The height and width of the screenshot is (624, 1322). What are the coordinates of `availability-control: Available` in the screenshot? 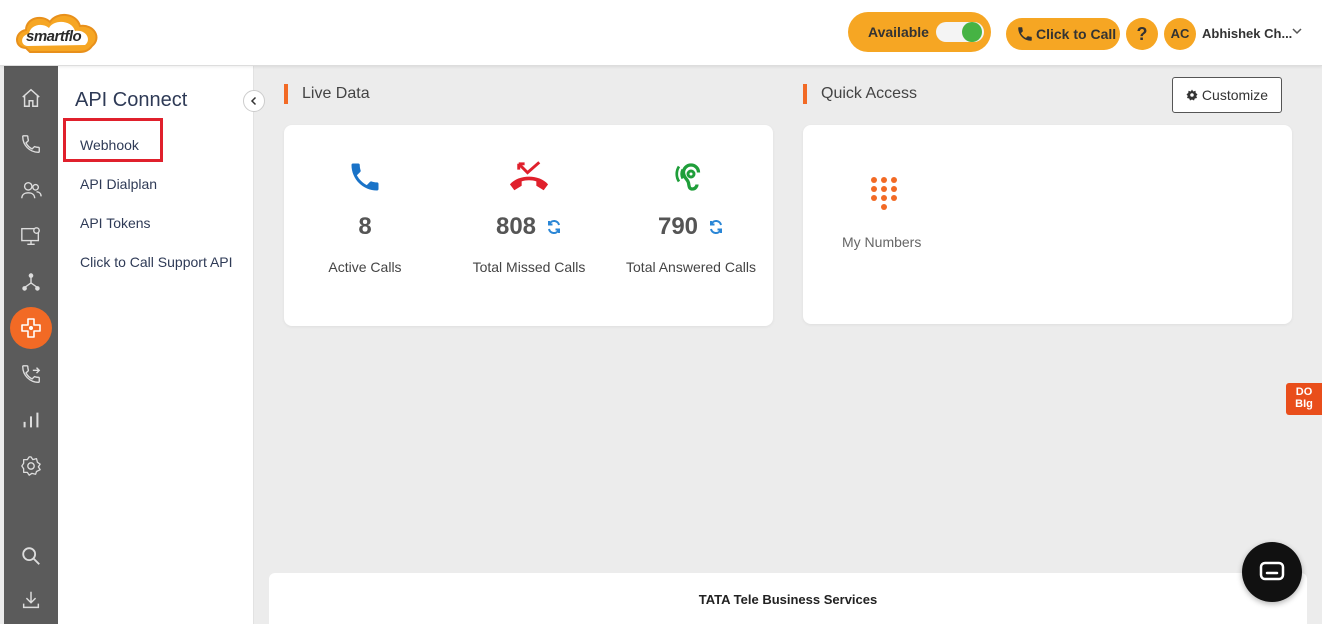 It's located at (919, 32).